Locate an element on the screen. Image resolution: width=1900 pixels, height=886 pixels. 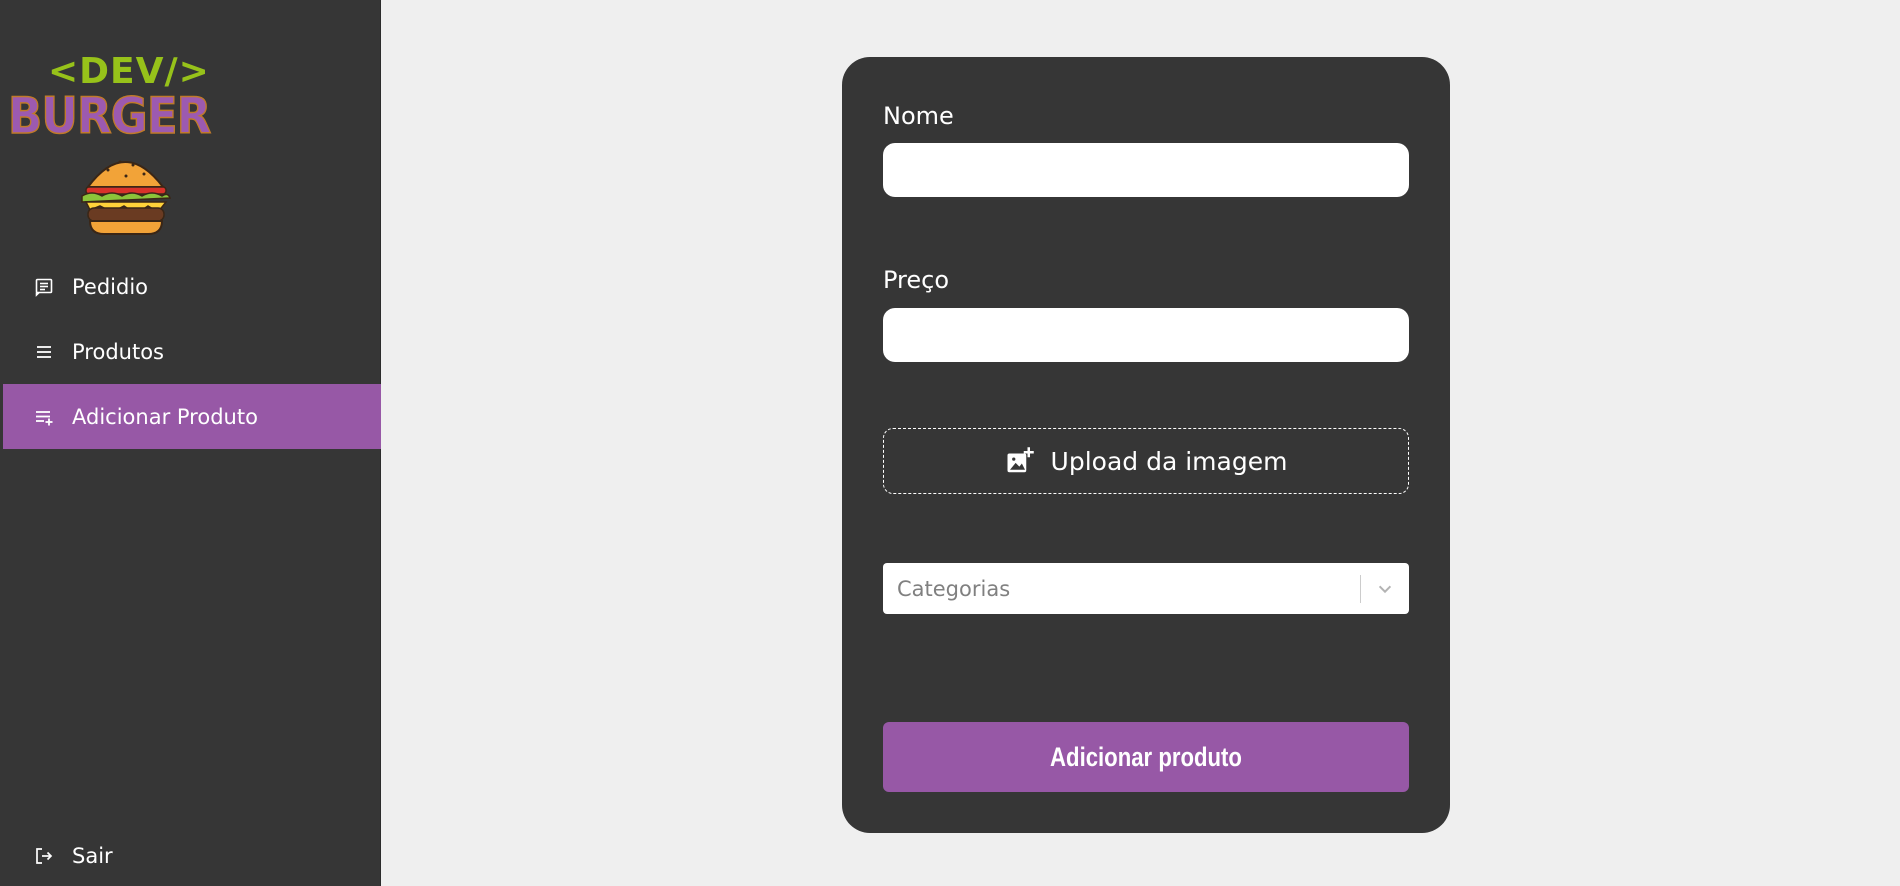
add-product-button: Adicionar produto is located at coordinates (1146, 757).